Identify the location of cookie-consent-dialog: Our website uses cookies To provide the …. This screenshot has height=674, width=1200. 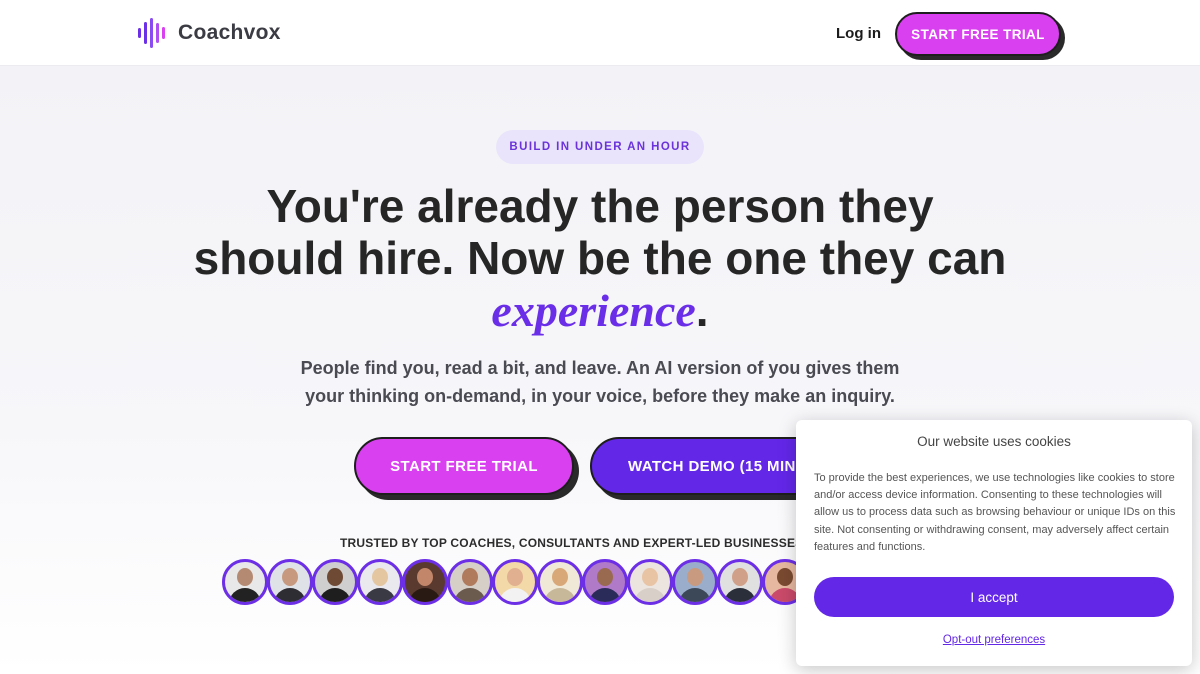
(994, 543).